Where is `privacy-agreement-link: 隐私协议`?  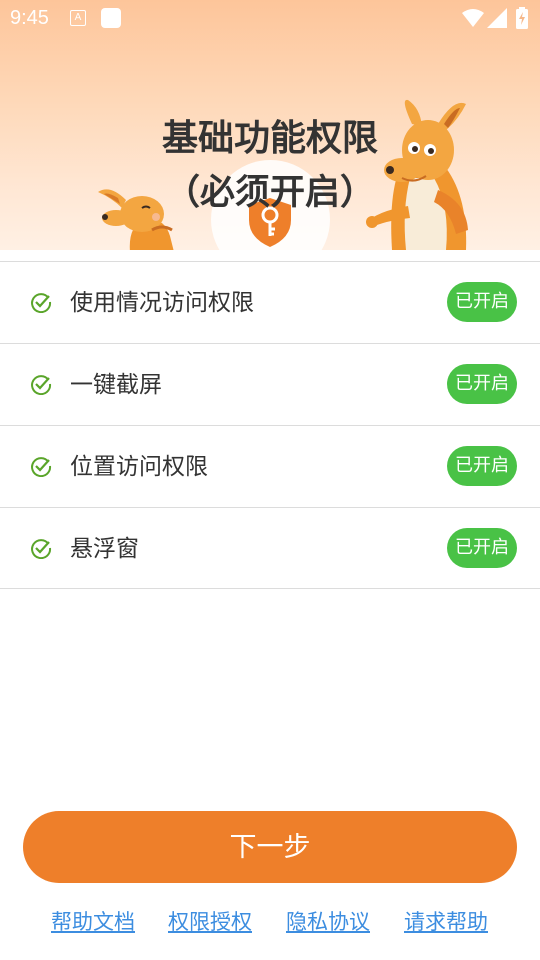
privacy-agreement-link: 隐私协议 is located at coordinates (328, 922).